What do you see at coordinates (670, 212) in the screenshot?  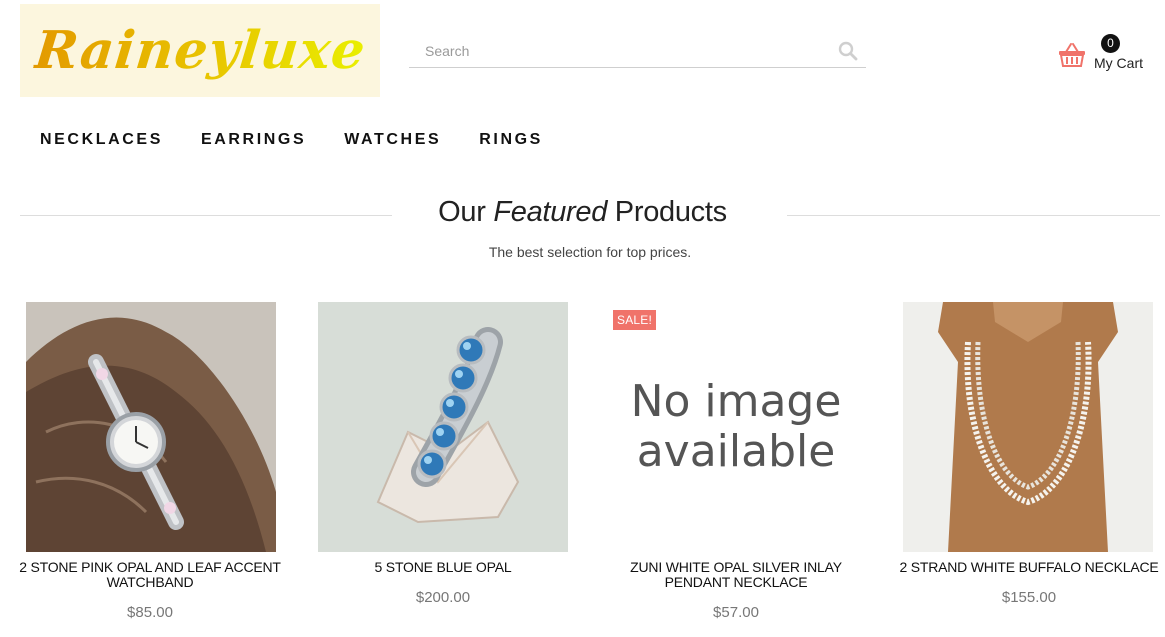 I see `title-part-products: Products` at bounding box center [670, 212].